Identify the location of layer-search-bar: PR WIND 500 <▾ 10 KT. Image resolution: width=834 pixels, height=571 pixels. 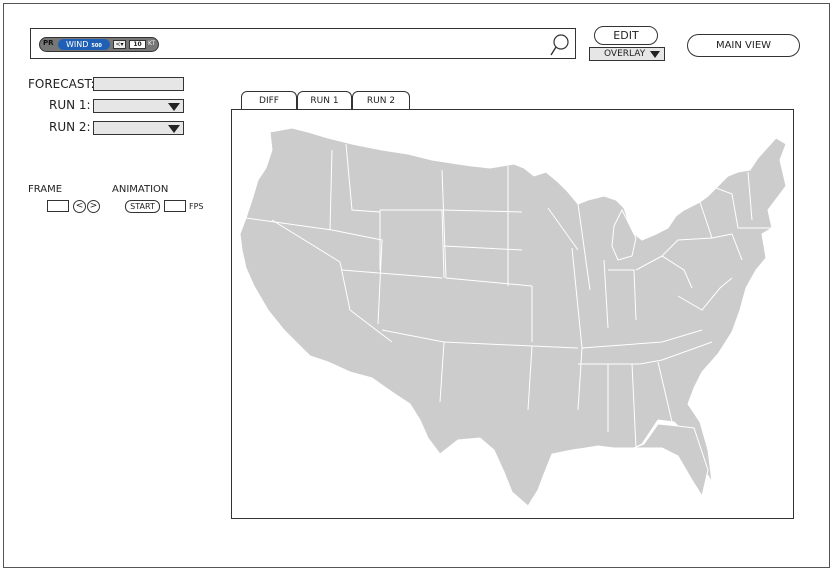
(303, 43).